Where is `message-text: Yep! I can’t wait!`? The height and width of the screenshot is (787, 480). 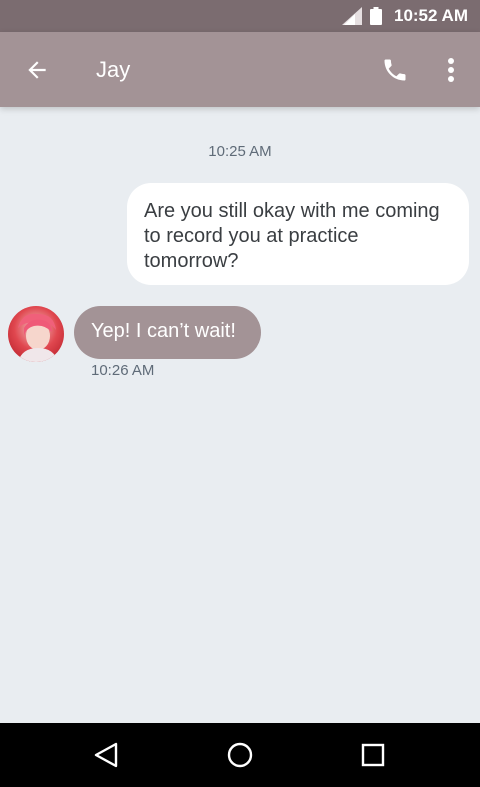
message-text: Yep! I can’t wait! is located at coordinates (163, 331).